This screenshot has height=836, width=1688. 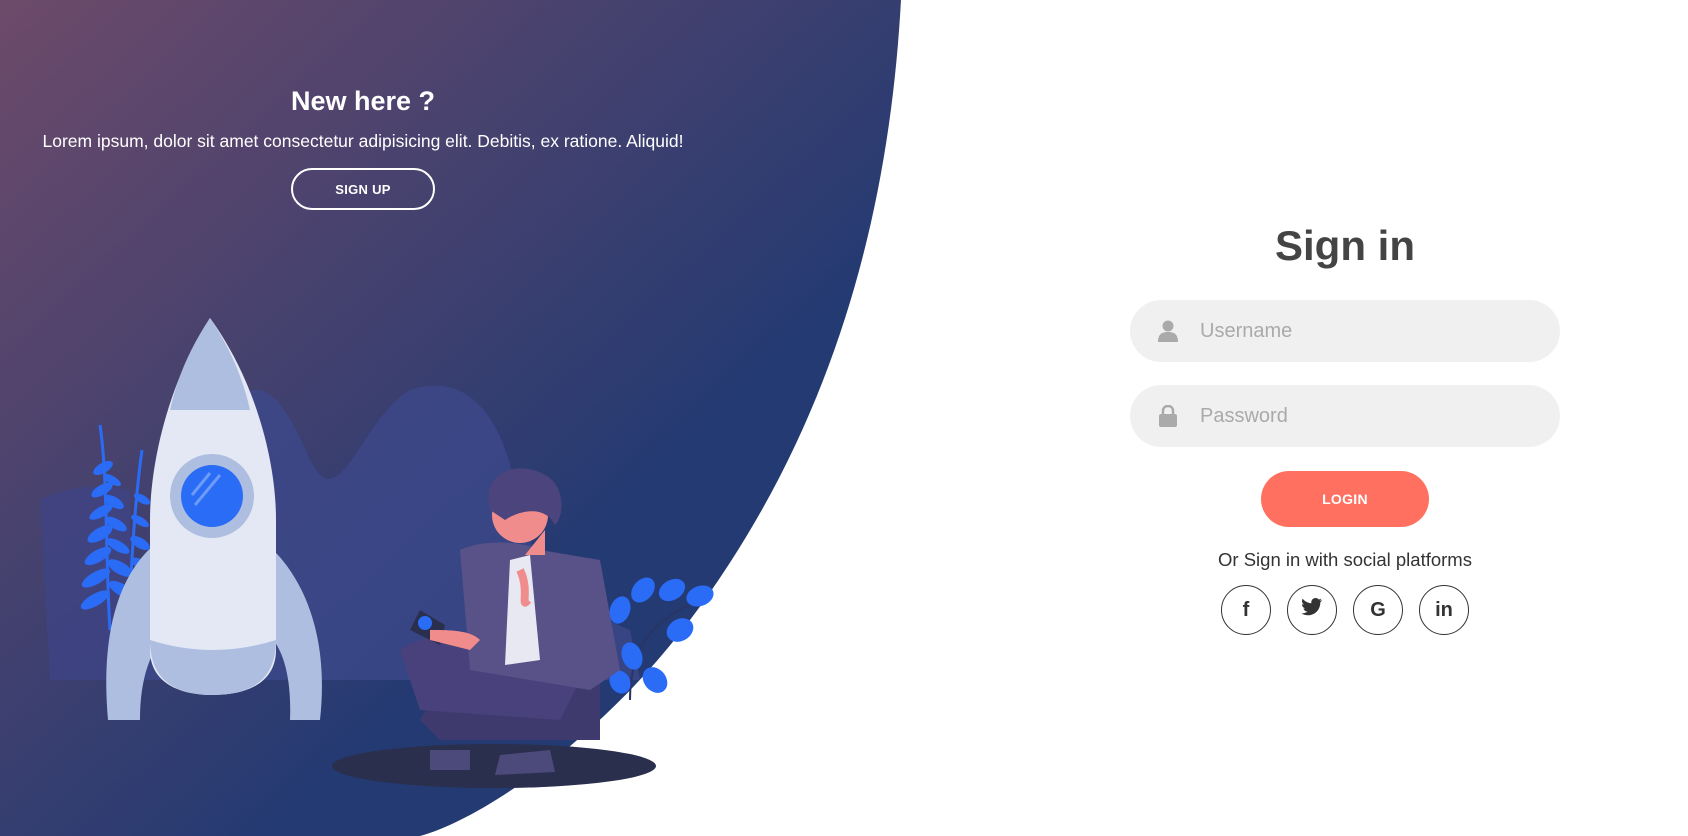 What do you see at coordinates (1345, 245) in the screenshot?
I see `sign-in-title: Sign in` at bounding box center [1345, 245].